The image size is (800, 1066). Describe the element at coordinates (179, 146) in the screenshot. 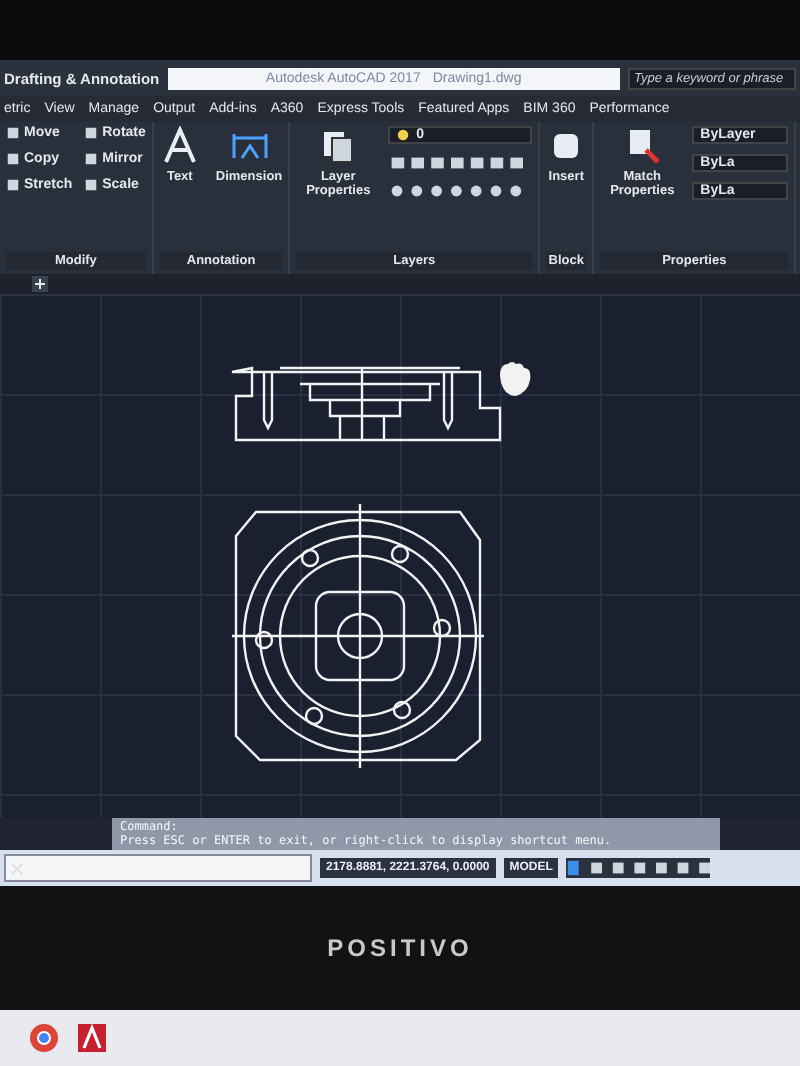

I see `letter-icon` at that location.